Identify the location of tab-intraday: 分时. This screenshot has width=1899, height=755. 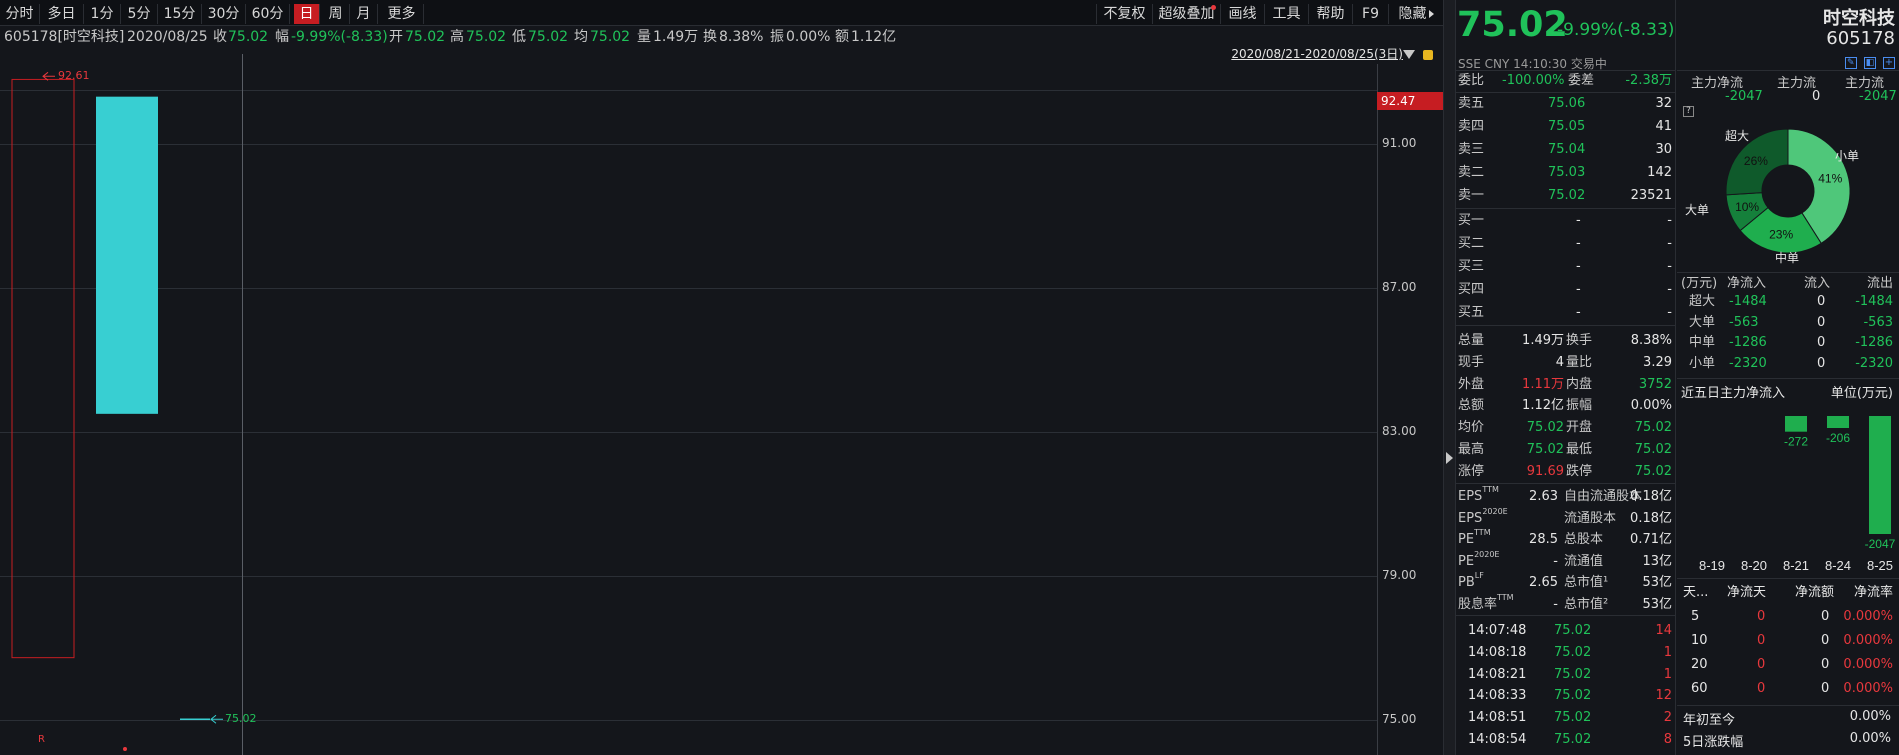
(20, 14).